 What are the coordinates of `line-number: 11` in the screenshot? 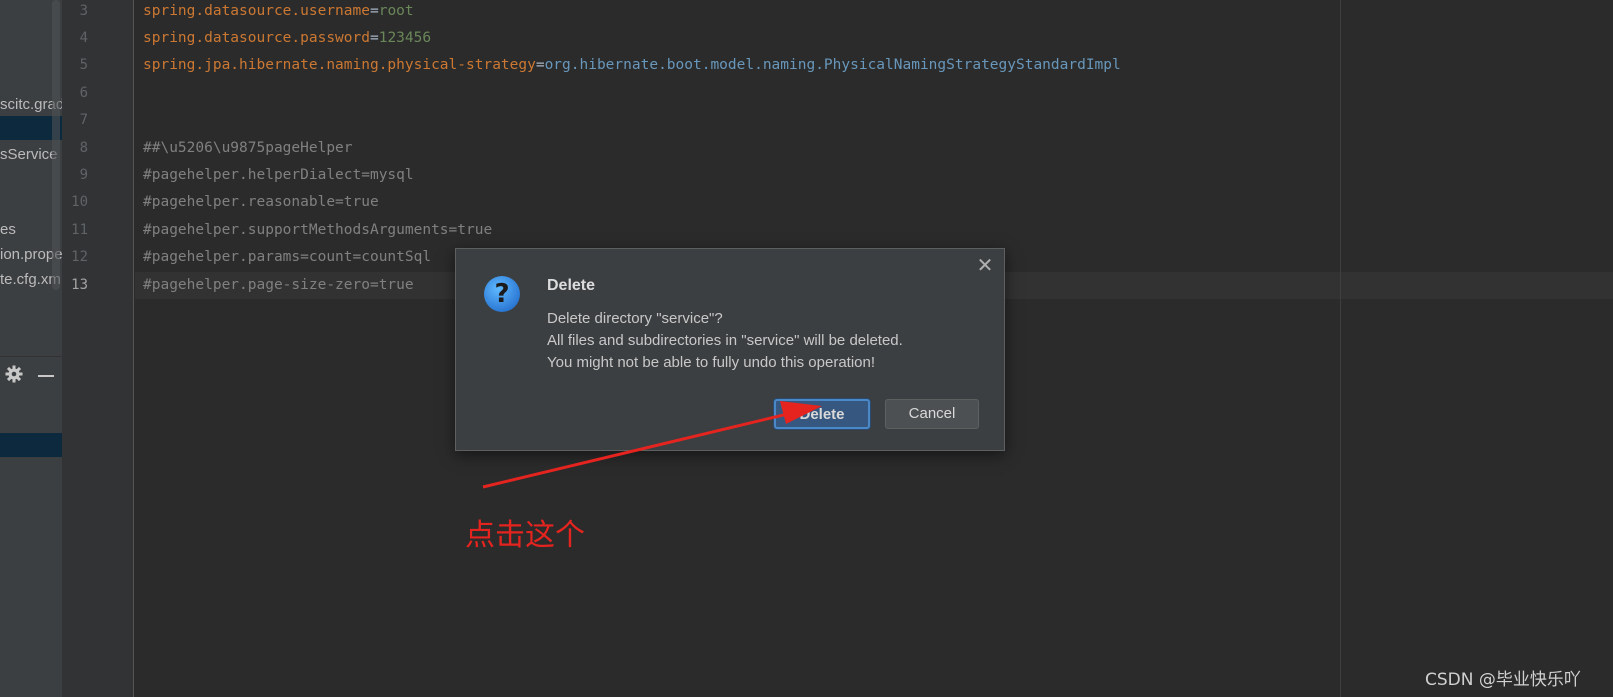 It's located at (79, 230).